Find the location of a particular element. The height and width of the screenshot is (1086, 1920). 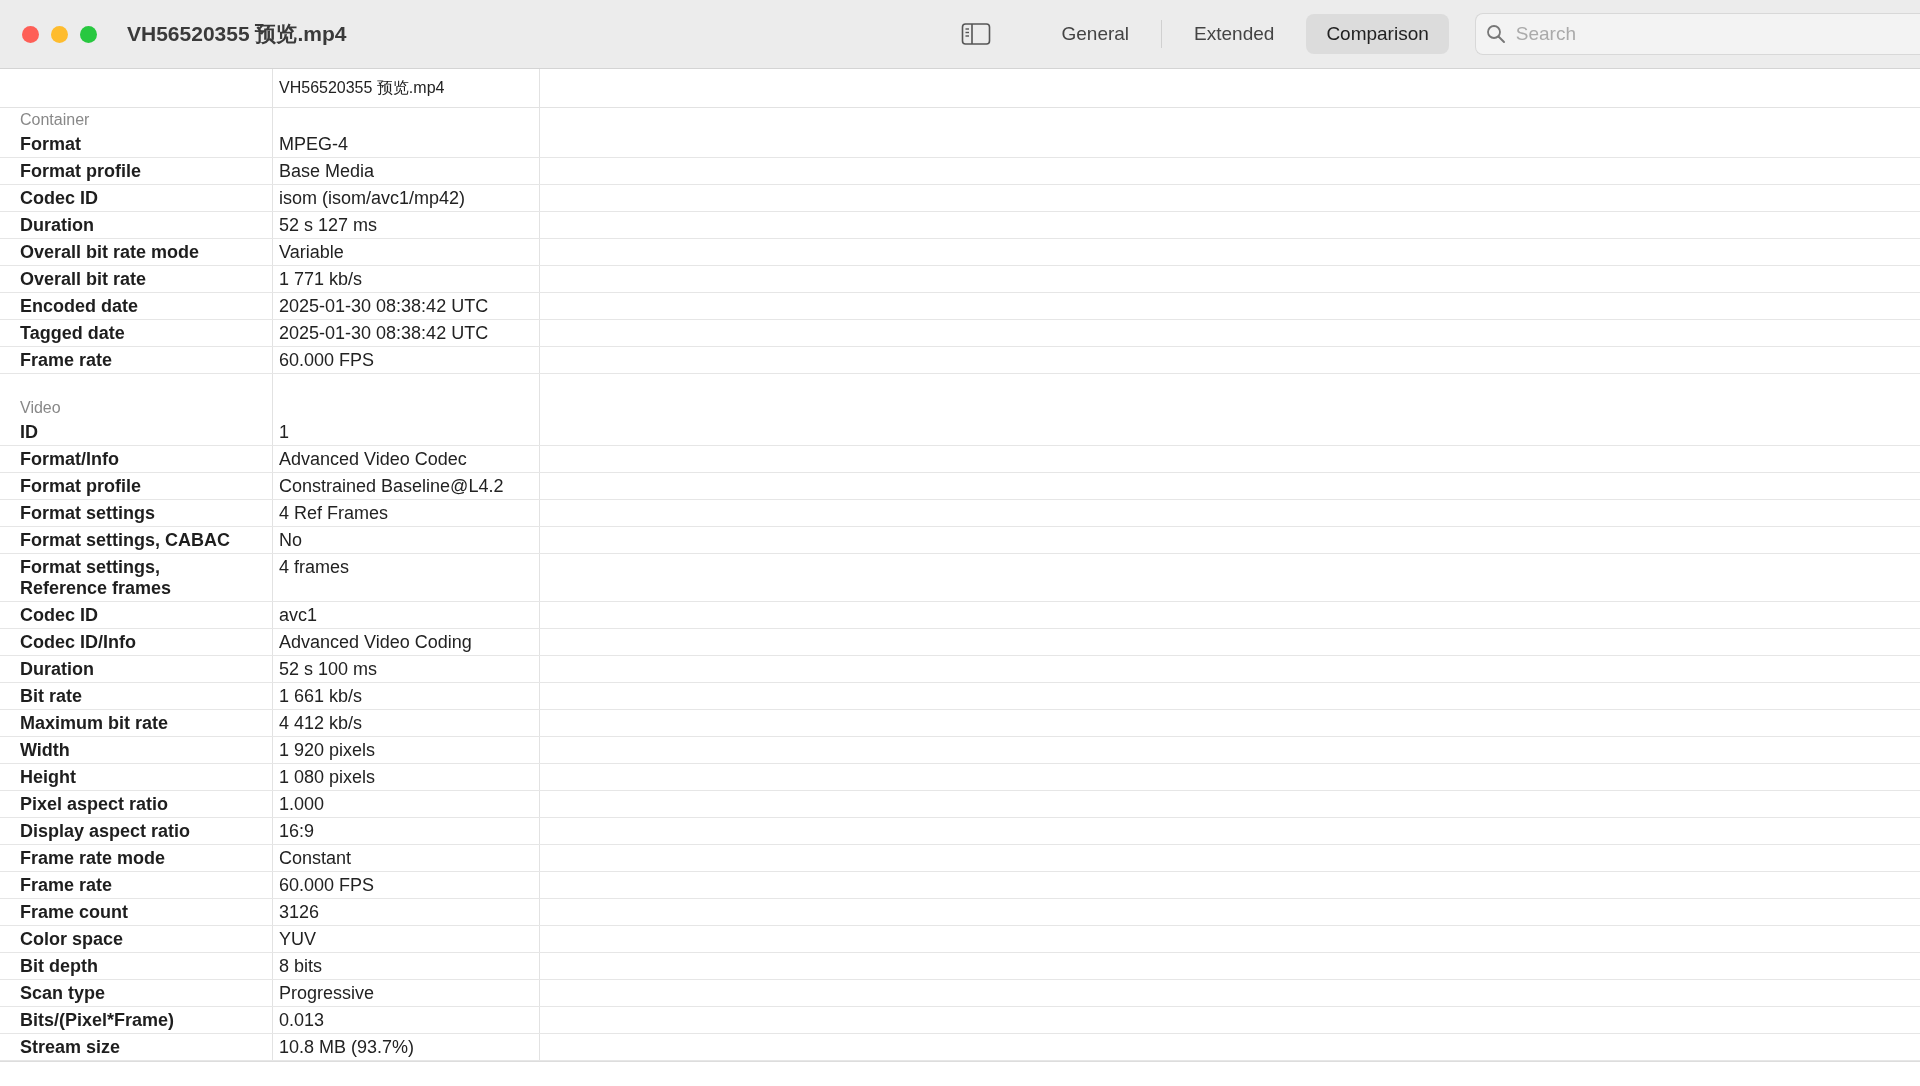

field-label: Color space is located at coordinates (72, 939).